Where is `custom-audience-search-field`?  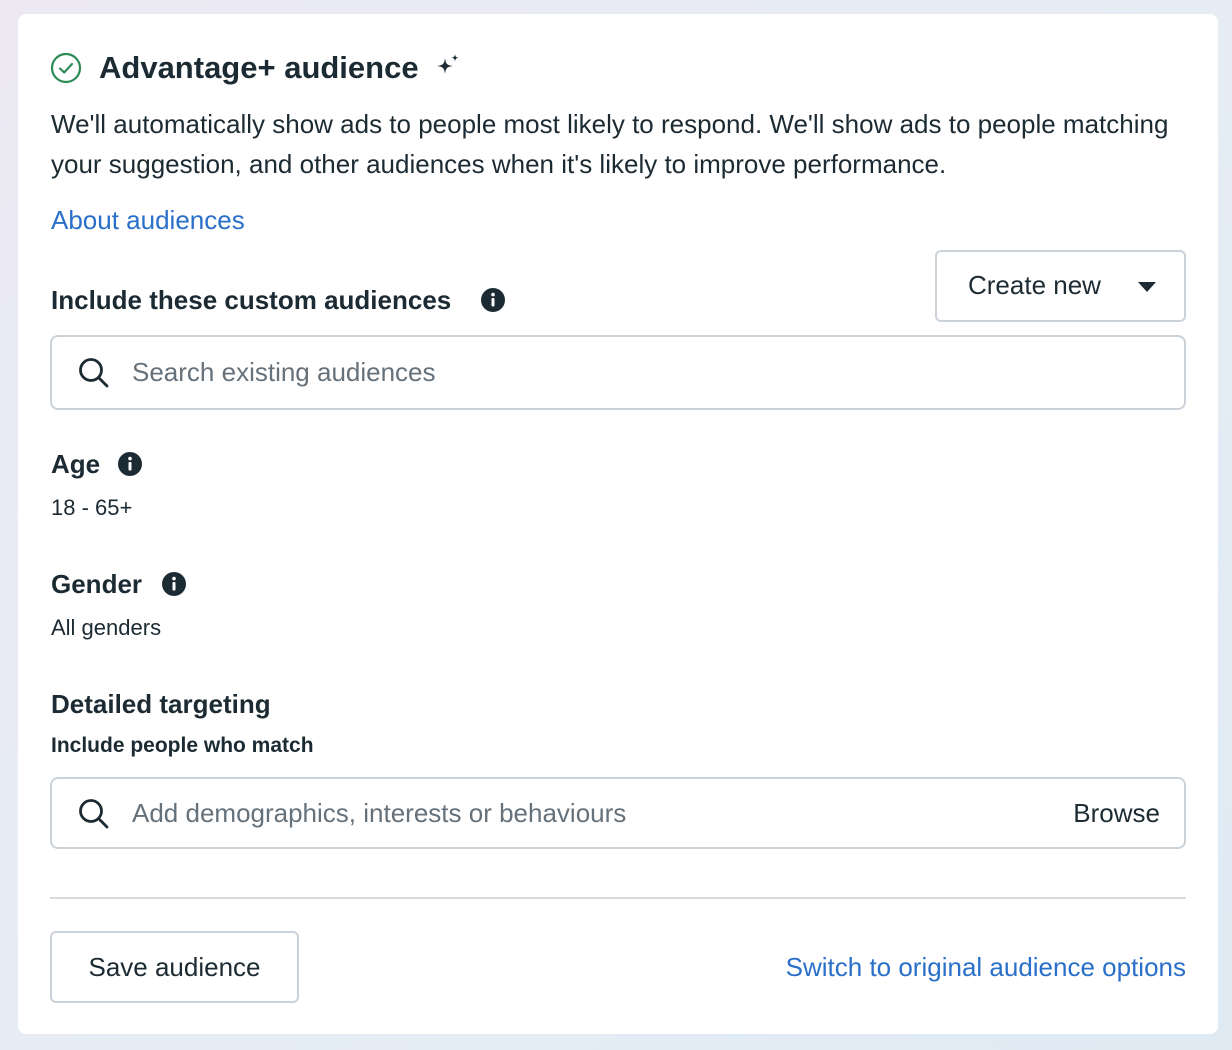
custom-audience-search-field is located at coordinates (618, 372).